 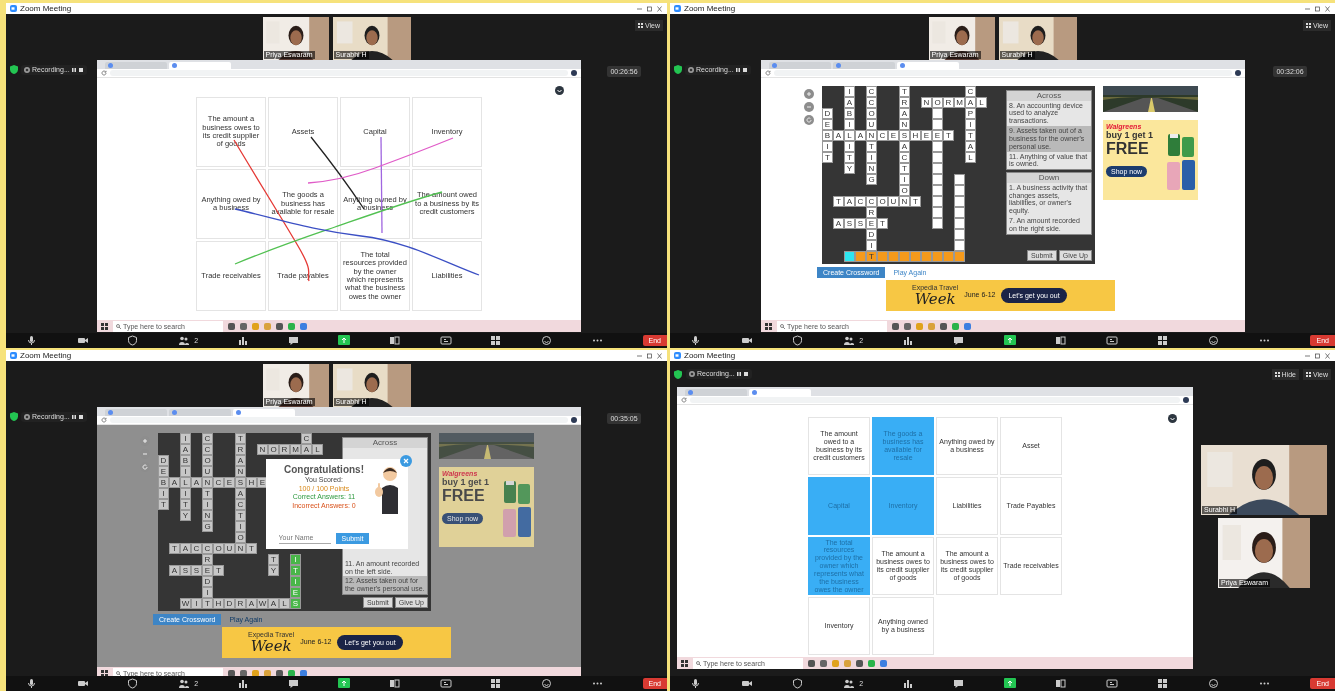 I want to click on zoom-in-icon, so click(x=809, y=94).